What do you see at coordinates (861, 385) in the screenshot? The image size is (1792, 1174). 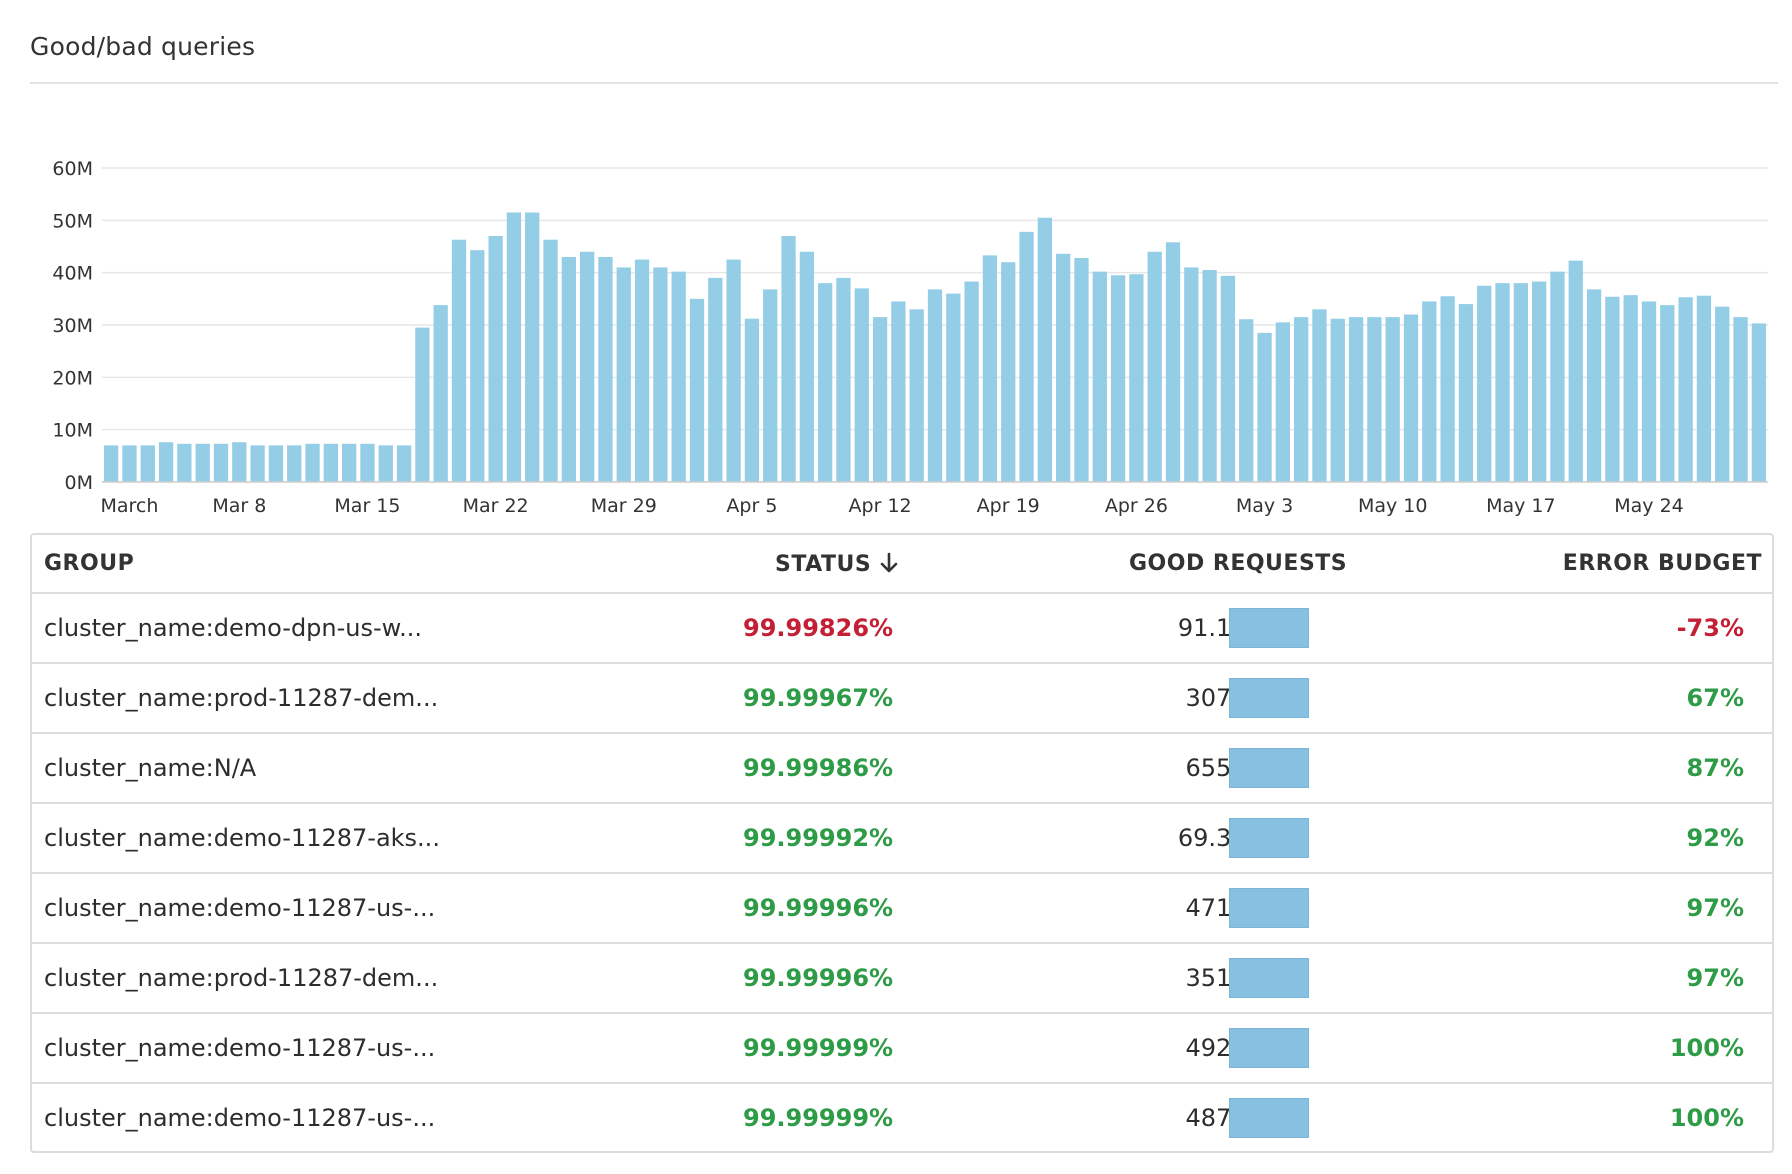 I see `chart-bar: Apr 11: 37M` at bounding box center [861, 385].